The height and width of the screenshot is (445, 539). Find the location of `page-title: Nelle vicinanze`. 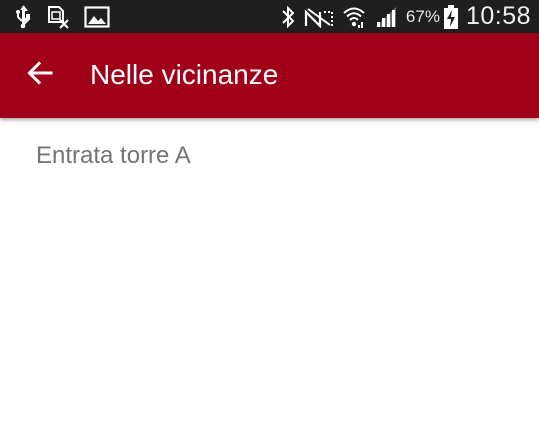

page-title: Nelle vicinanze is located at coordinates (184, 74).